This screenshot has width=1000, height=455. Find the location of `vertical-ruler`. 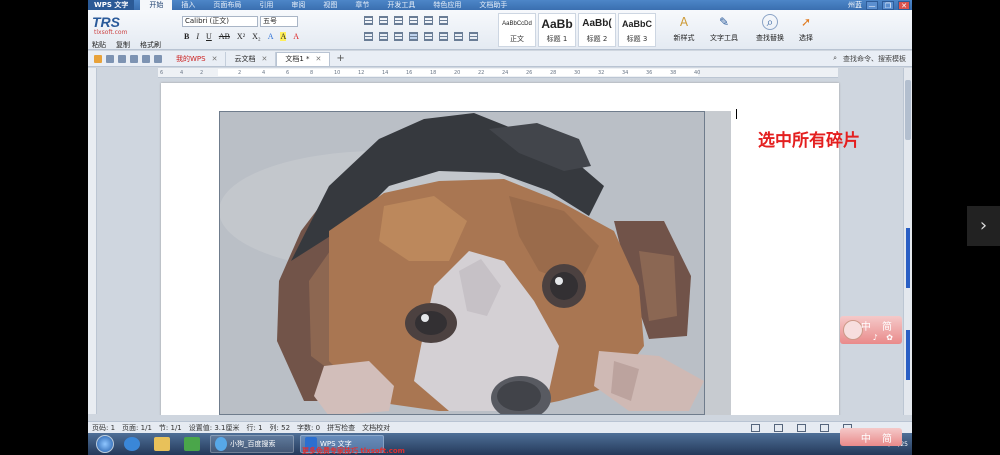

vertical-ruler is located at coordinates (92, 241).